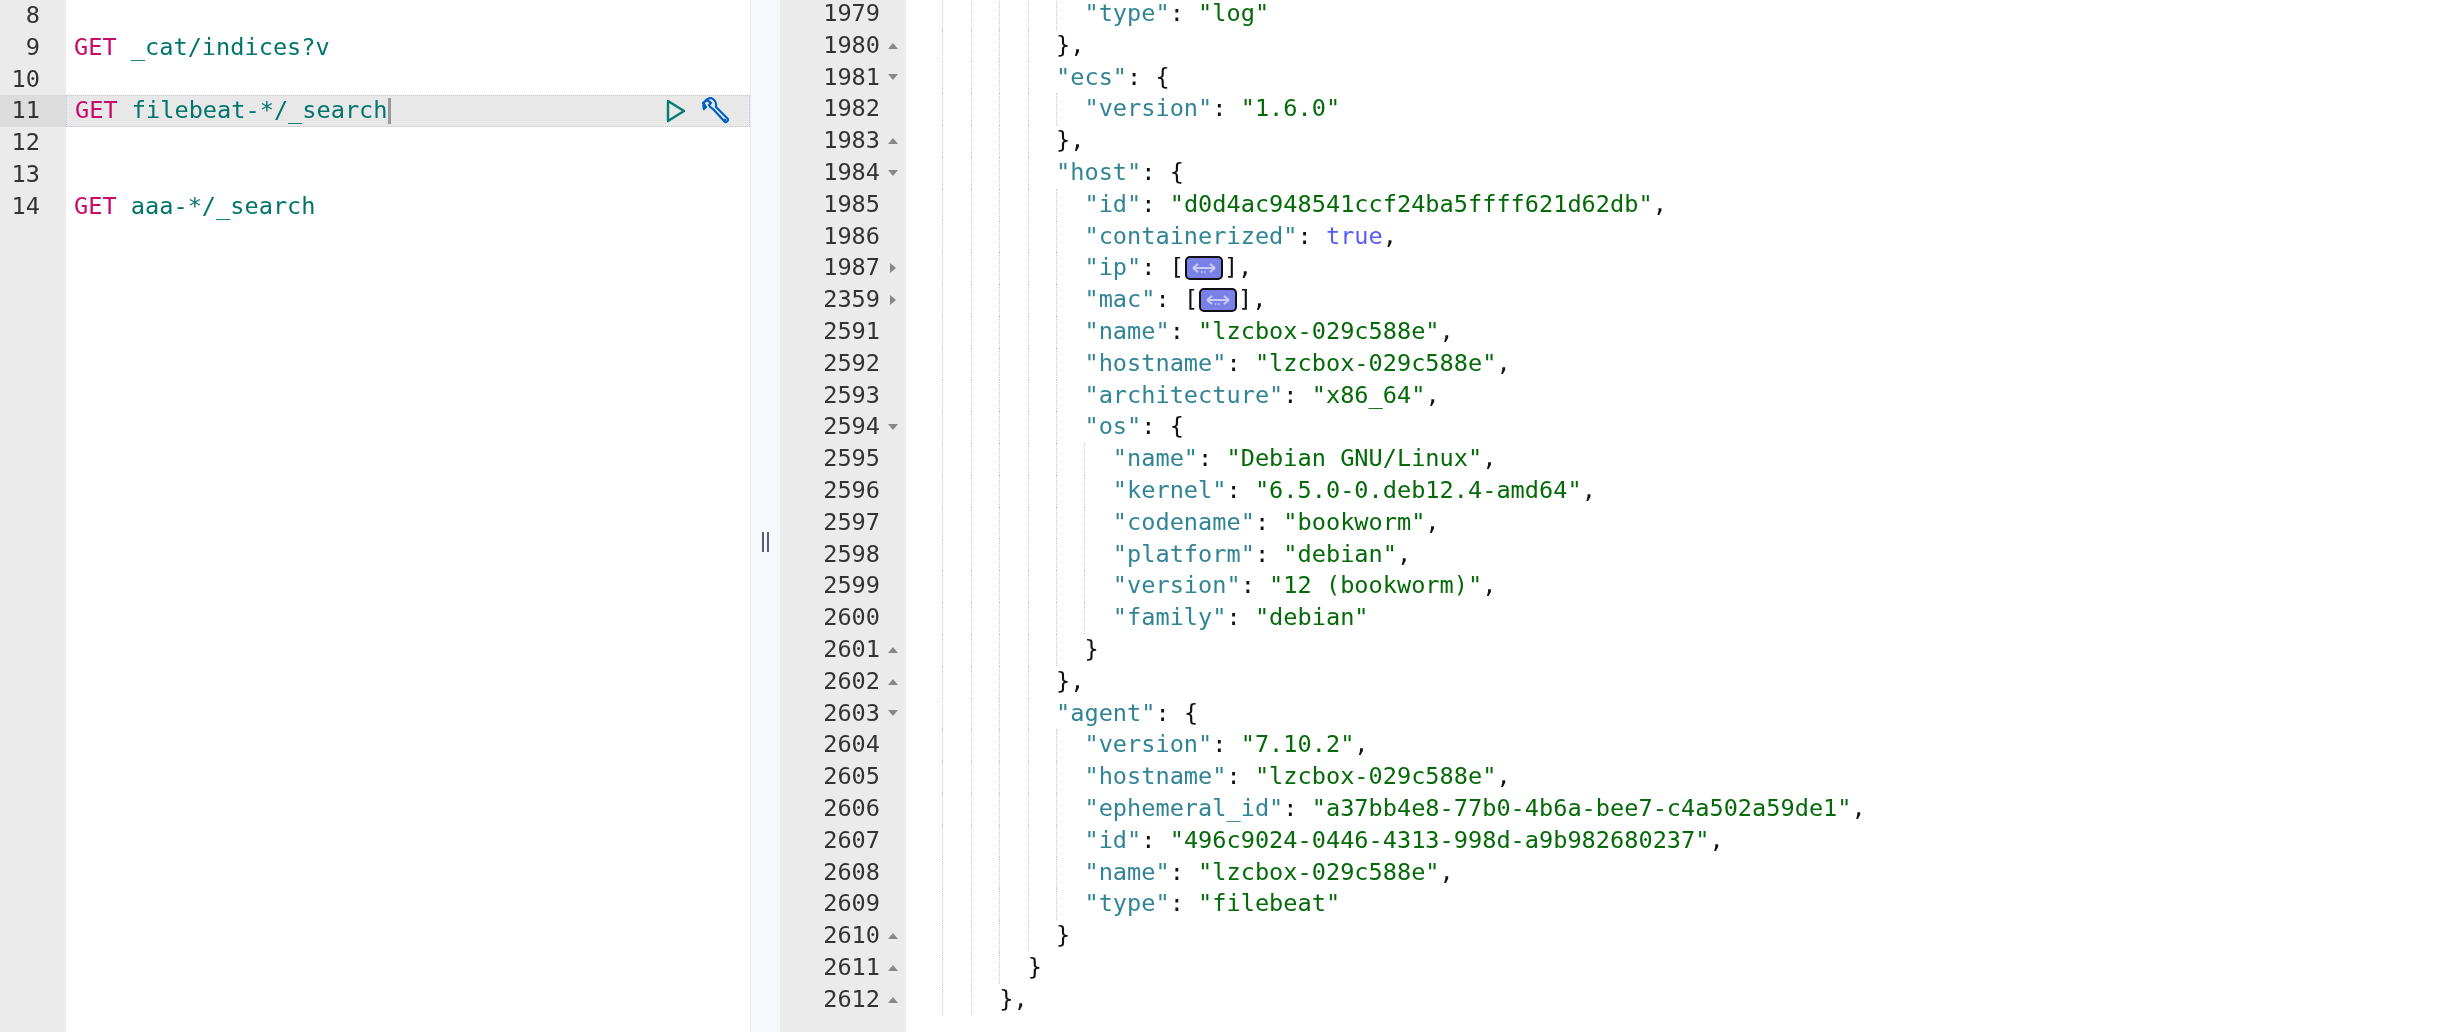 The image size is (2440, 1032). I want to click on line-number: 2607, so click(851, 840).